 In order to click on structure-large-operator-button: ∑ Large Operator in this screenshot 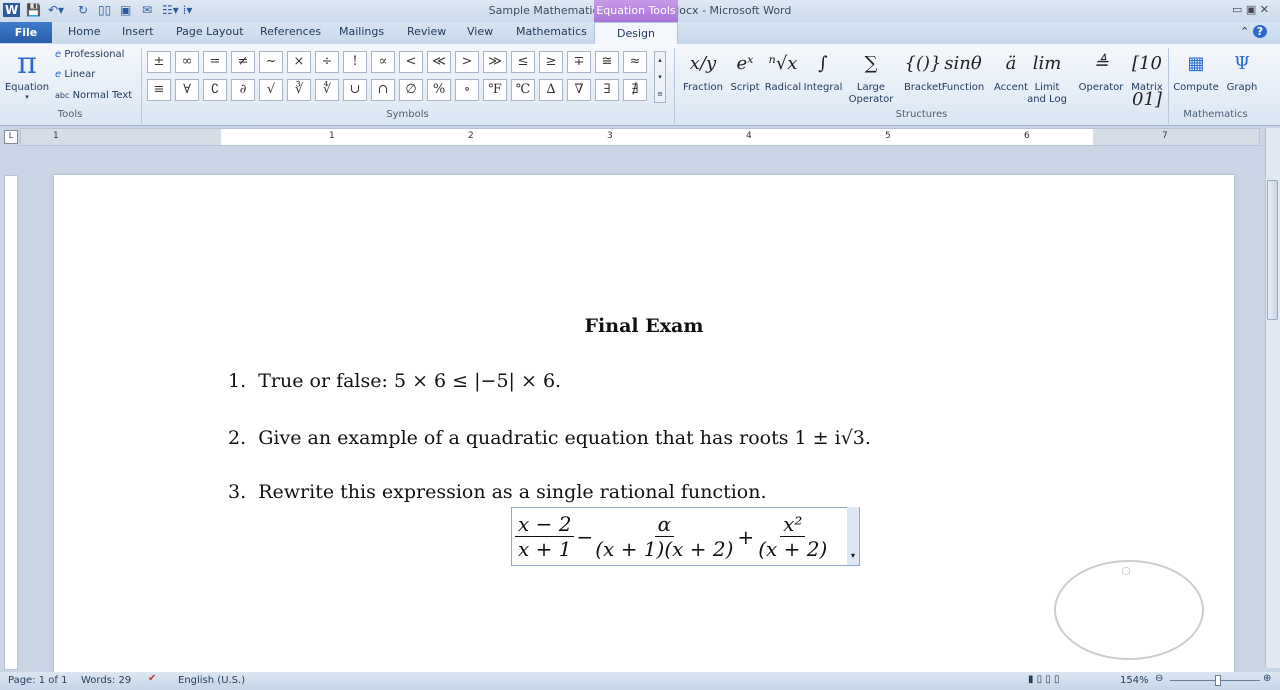, I will do `click(871, 76)`.